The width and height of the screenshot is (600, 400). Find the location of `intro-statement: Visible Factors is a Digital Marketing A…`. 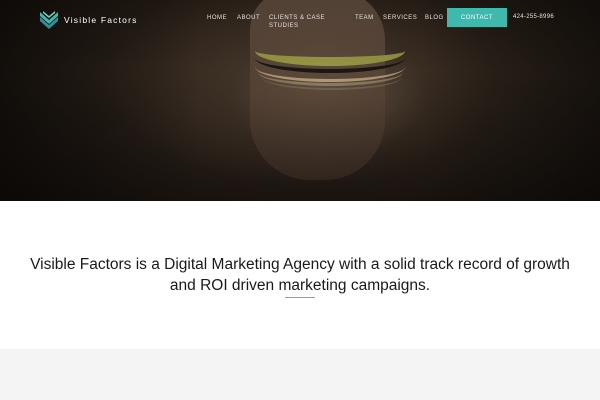

intro-statement: Visible Factors is a Digital Marketing A… is located at coordinates (300, 275).